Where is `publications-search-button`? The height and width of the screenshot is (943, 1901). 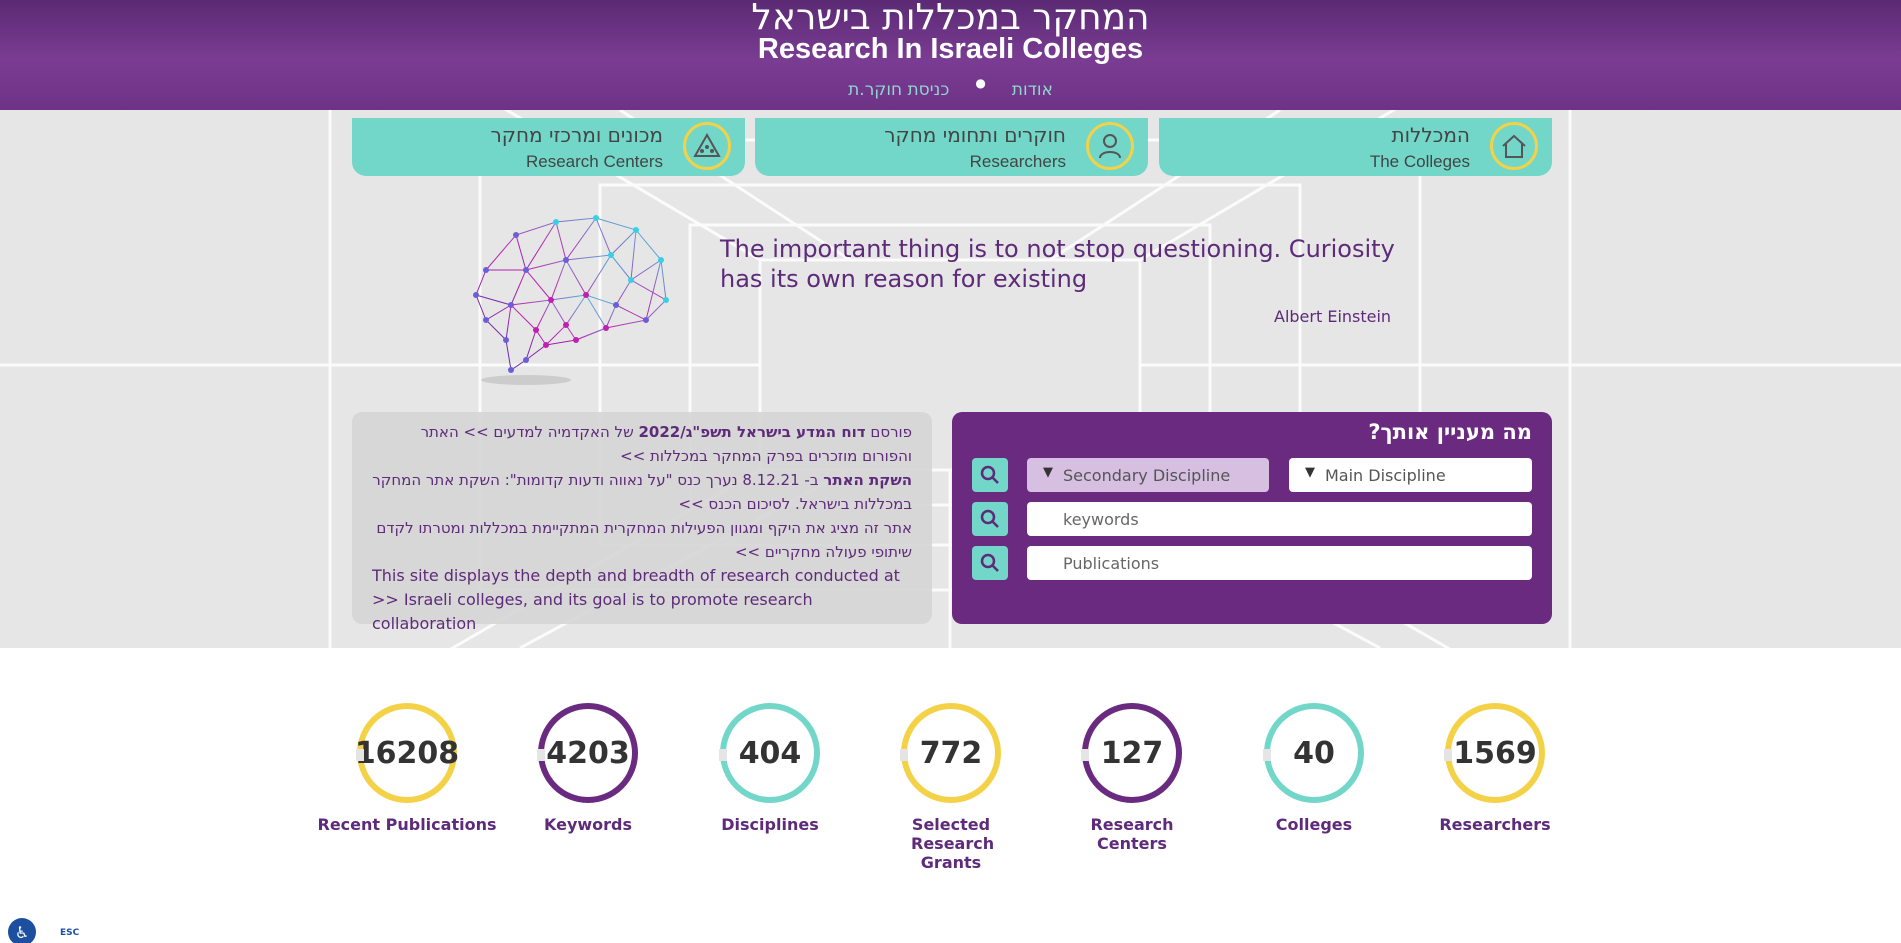 publications-search-button is located at coordinates (990, 563).